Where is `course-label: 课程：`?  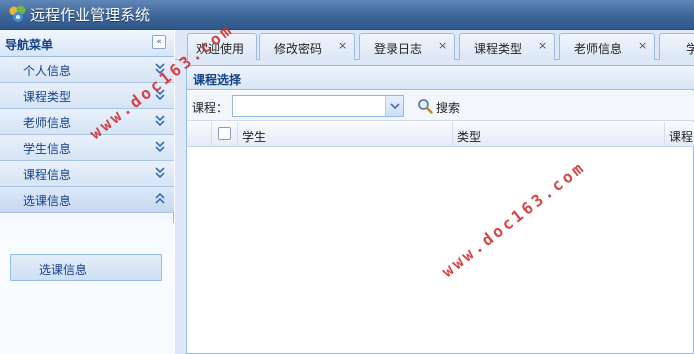
course-label: 课程： is located at coordinates (210, 108).